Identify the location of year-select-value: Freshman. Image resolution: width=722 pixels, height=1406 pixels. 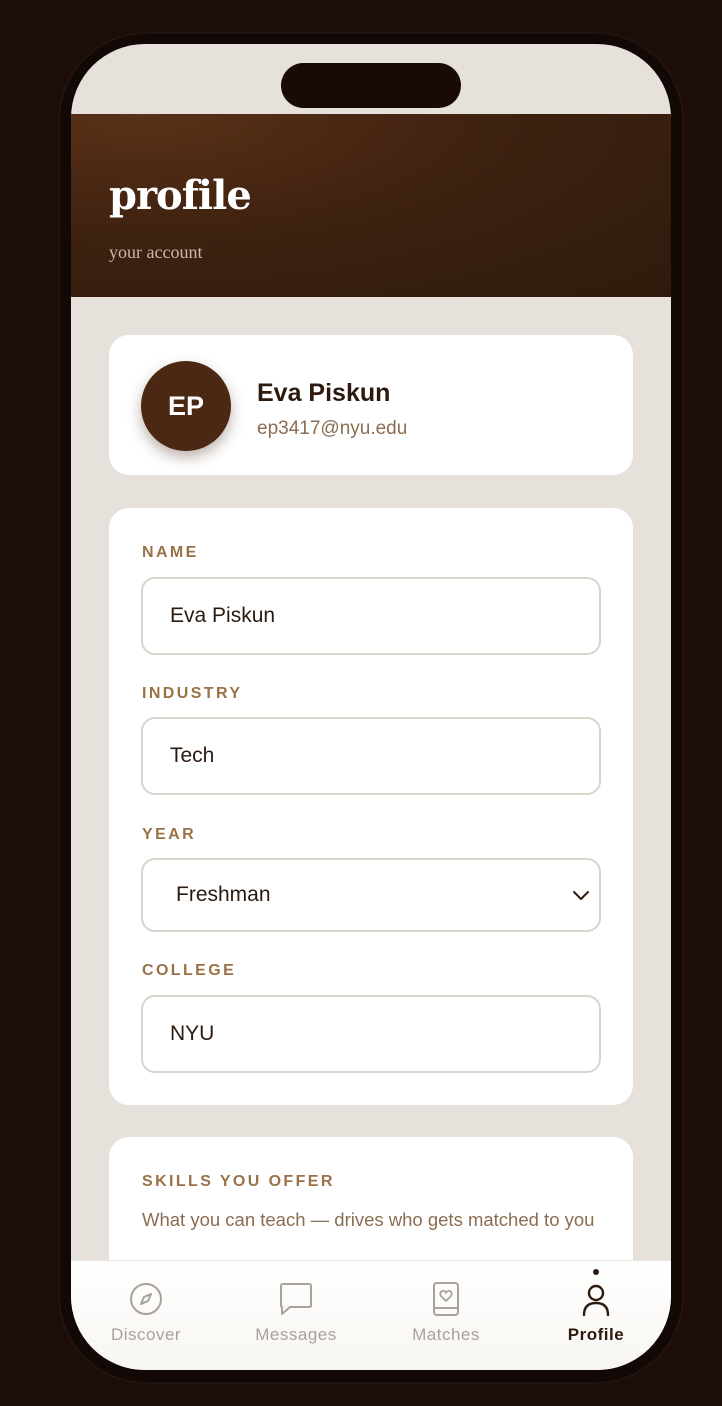
(223, 894).